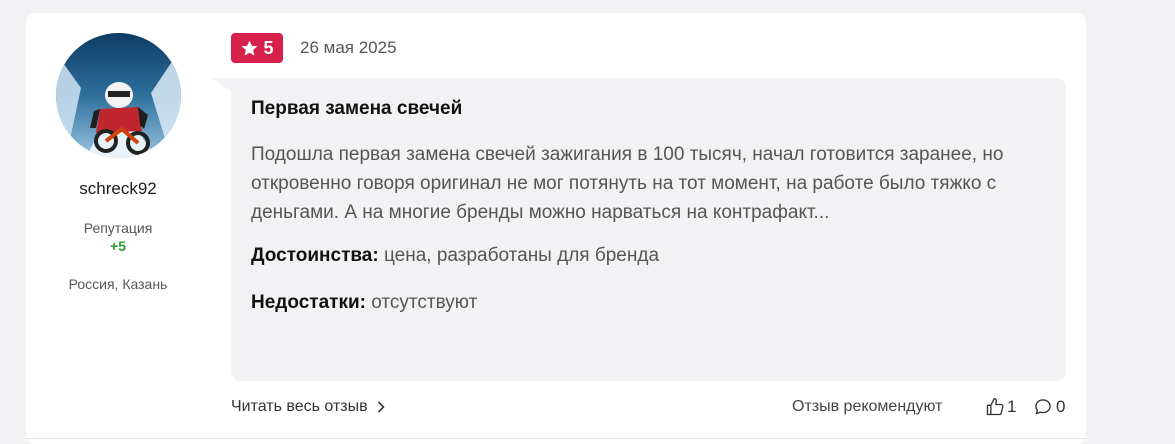 The height and width of the screenshot is (444, 1175). What do you see at coordinates (348, 47) in the screenshot?
I see `review-date: 26 мая 2025` at bounding box center [348, 47].